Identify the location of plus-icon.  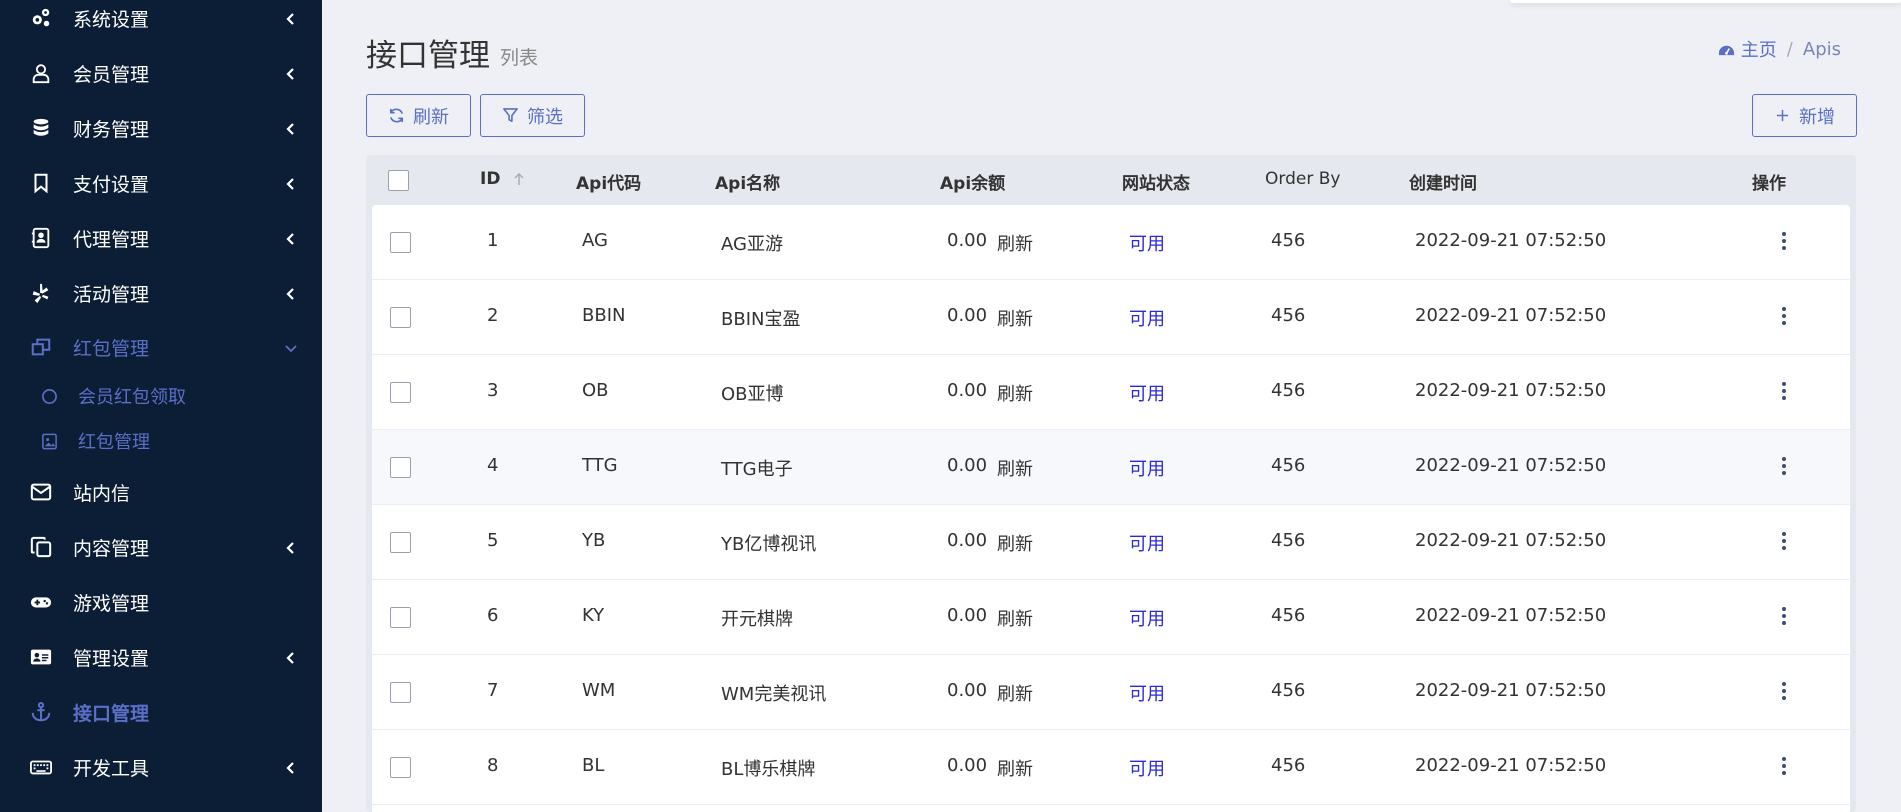
(1782, 115).